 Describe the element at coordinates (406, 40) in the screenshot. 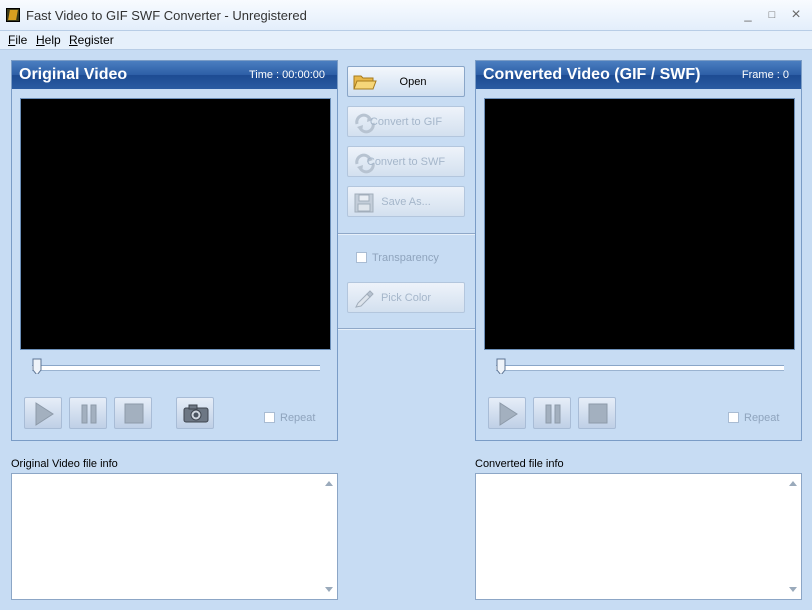

I see `menu-bar: File Help Register` at that location.